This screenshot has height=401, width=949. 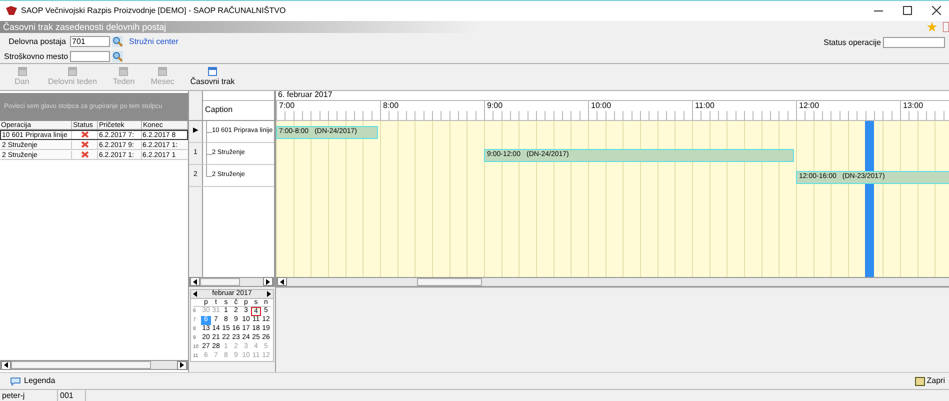 What do you see at coordinates (936, 11) in the screenshot?
I see `close-icon` at bounding box center [936, 11].